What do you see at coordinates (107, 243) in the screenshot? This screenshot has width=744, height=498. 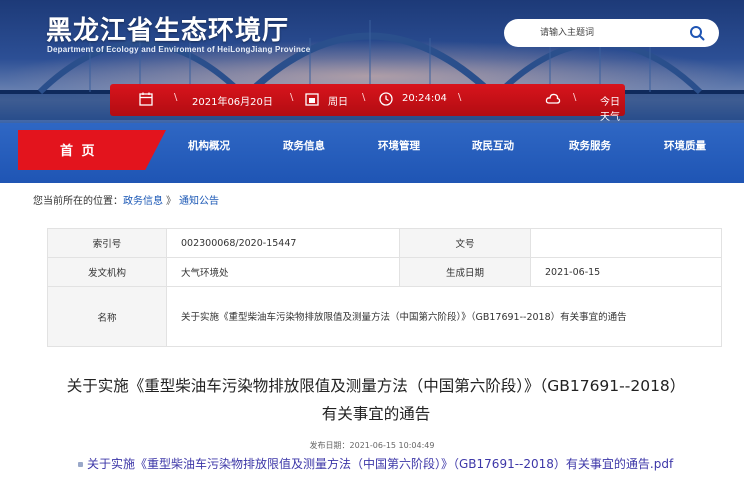 I see `index-label: 索引号` at bounding box center [107, 243].